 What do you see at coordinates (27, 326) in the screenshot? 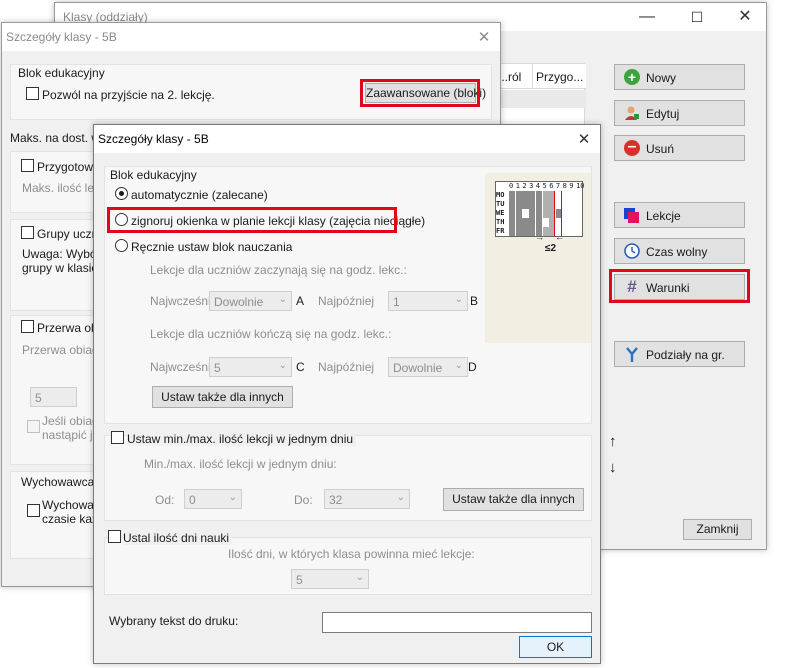
I see `lunch-checkbox` at bounding box center [27, 326].